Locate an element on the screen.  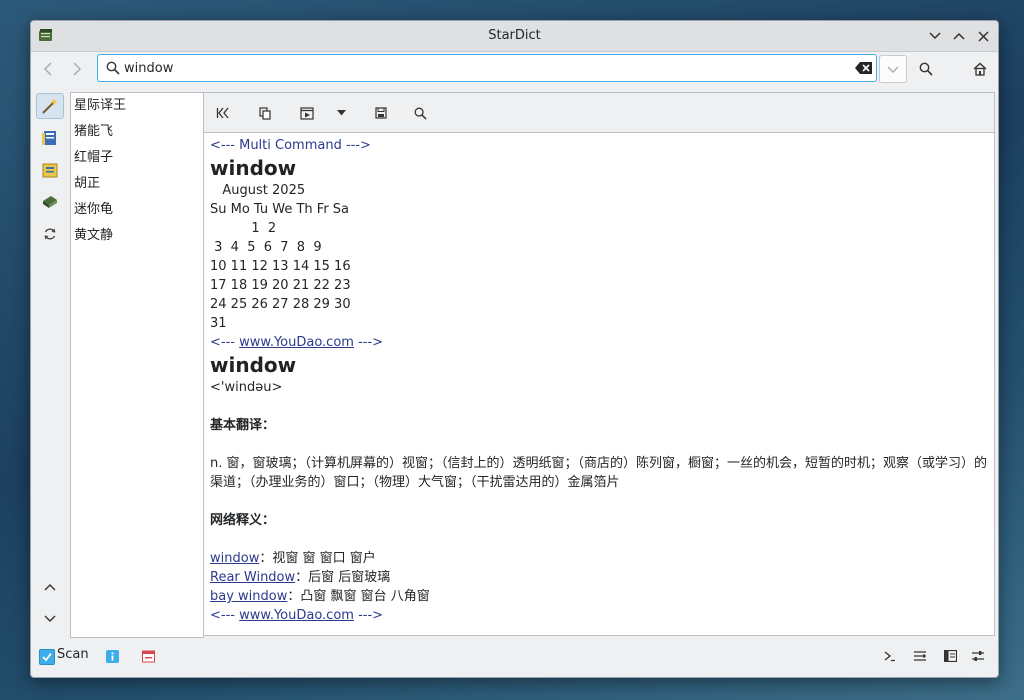
dictionary-icon is located at coordinates (50, 202).